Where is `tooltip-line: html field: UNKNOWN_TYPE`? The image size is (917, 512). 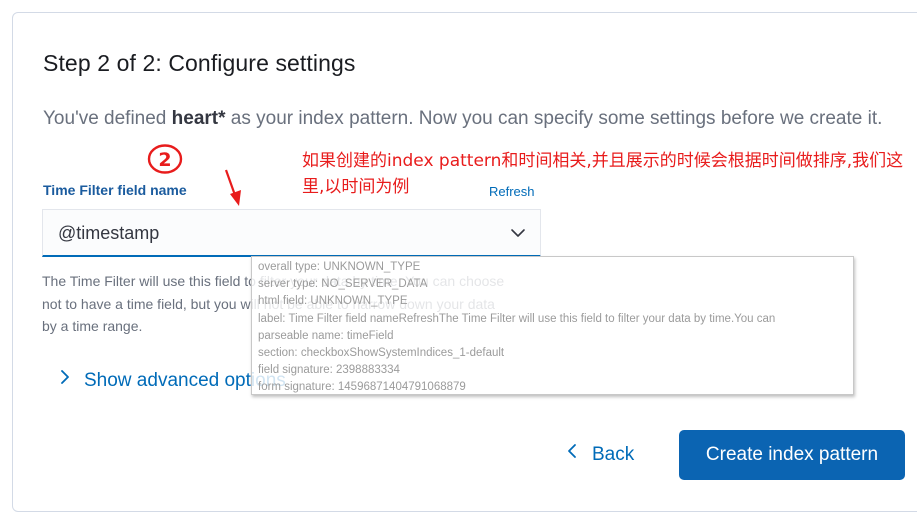 tooltip-line: html field: UNKNOWN_TYPE is located at coordinates (333, 301).